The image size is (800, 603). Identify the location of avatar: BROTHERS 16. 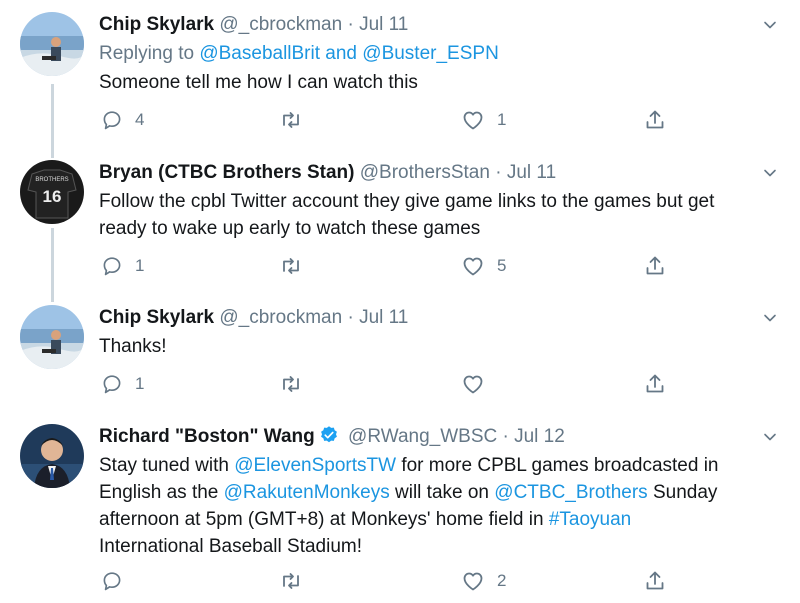
(52, 192).